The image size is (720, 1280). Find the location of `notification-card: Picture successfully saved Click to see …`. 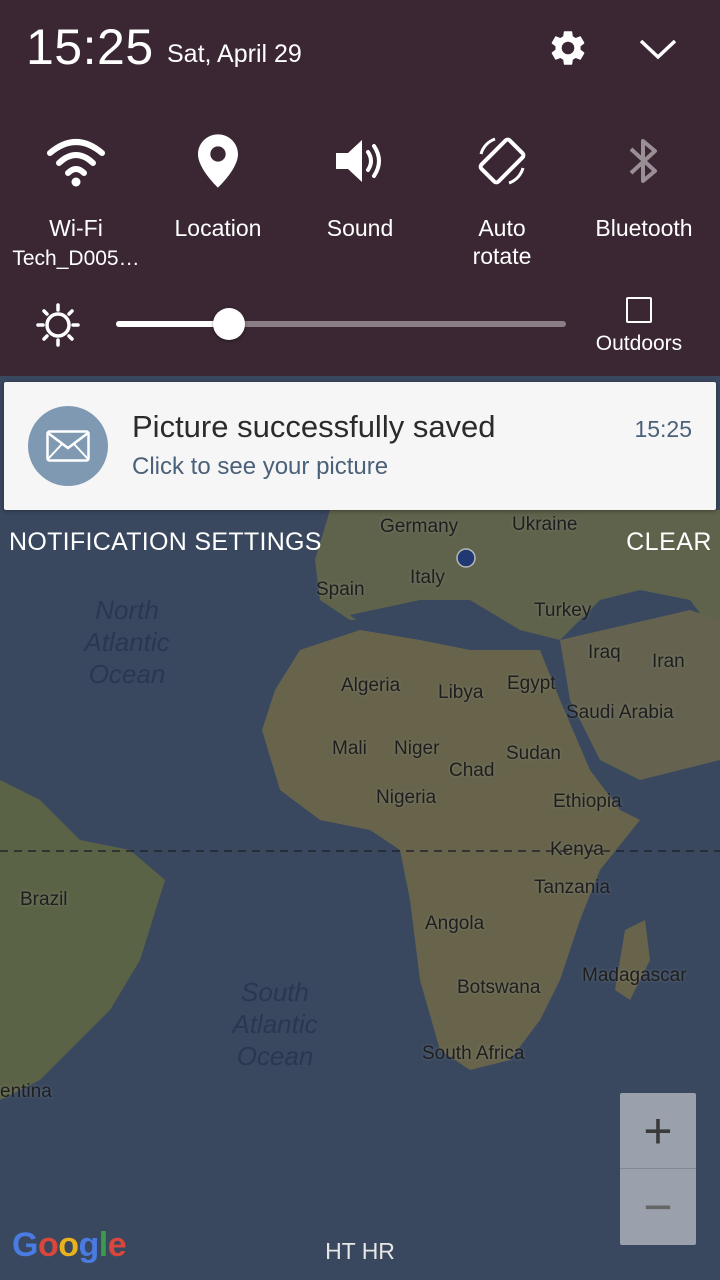

notification-card: Picture successfully saved Click to see … is located at coordinates (360, 446).